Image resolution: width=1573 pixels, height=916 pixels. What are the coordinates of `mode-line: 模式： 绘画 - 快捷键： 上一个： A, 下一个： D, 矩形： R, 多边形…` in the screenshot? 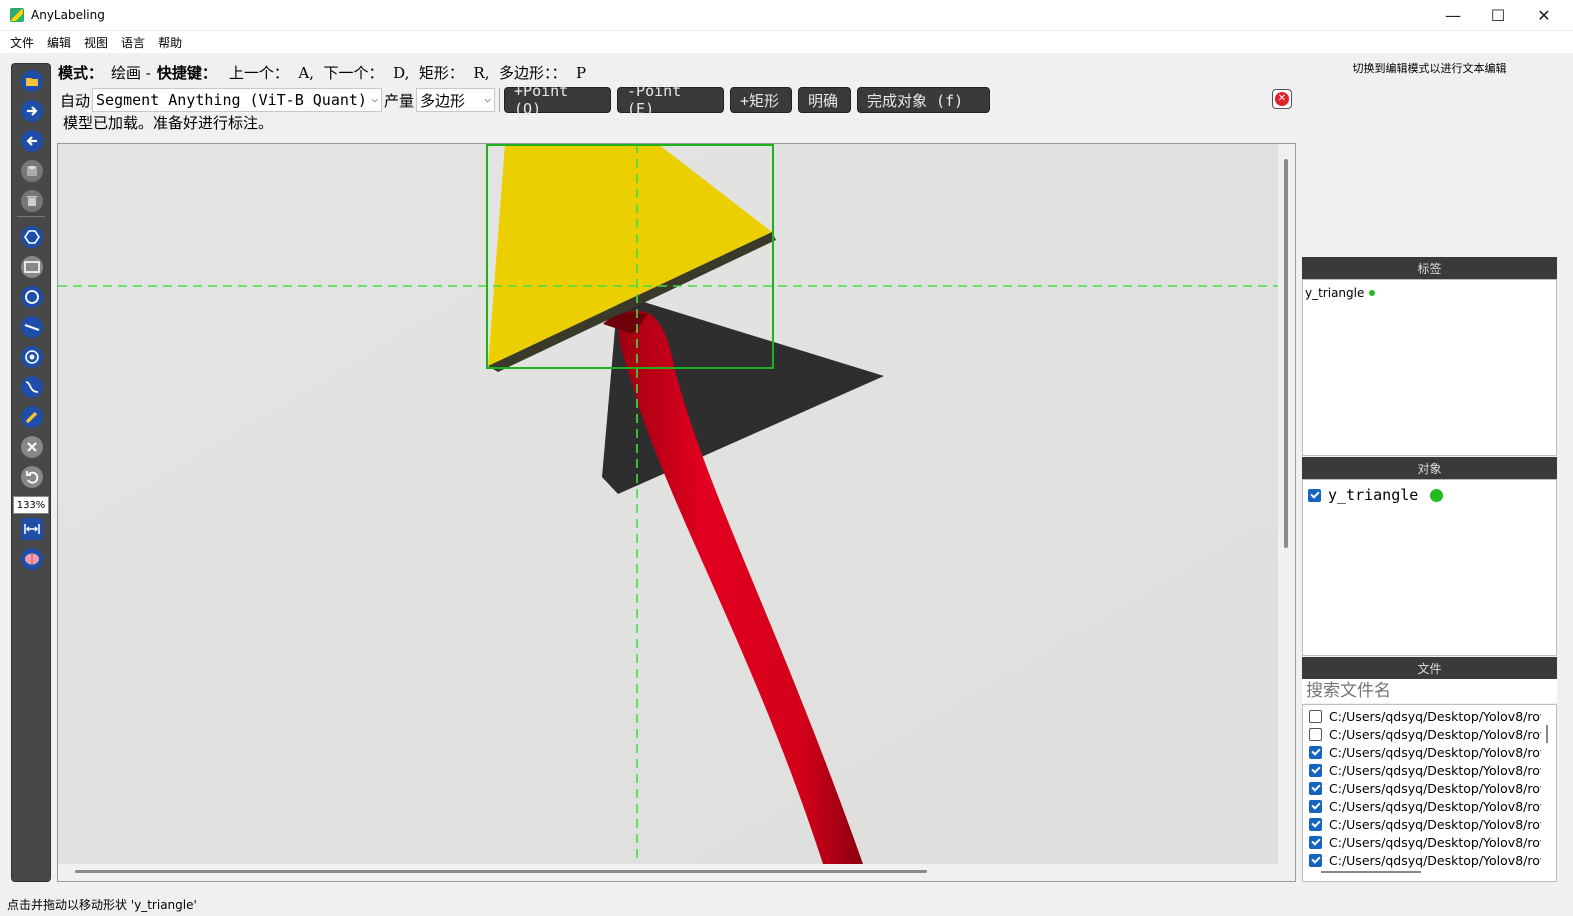 It's located at (322, 72).